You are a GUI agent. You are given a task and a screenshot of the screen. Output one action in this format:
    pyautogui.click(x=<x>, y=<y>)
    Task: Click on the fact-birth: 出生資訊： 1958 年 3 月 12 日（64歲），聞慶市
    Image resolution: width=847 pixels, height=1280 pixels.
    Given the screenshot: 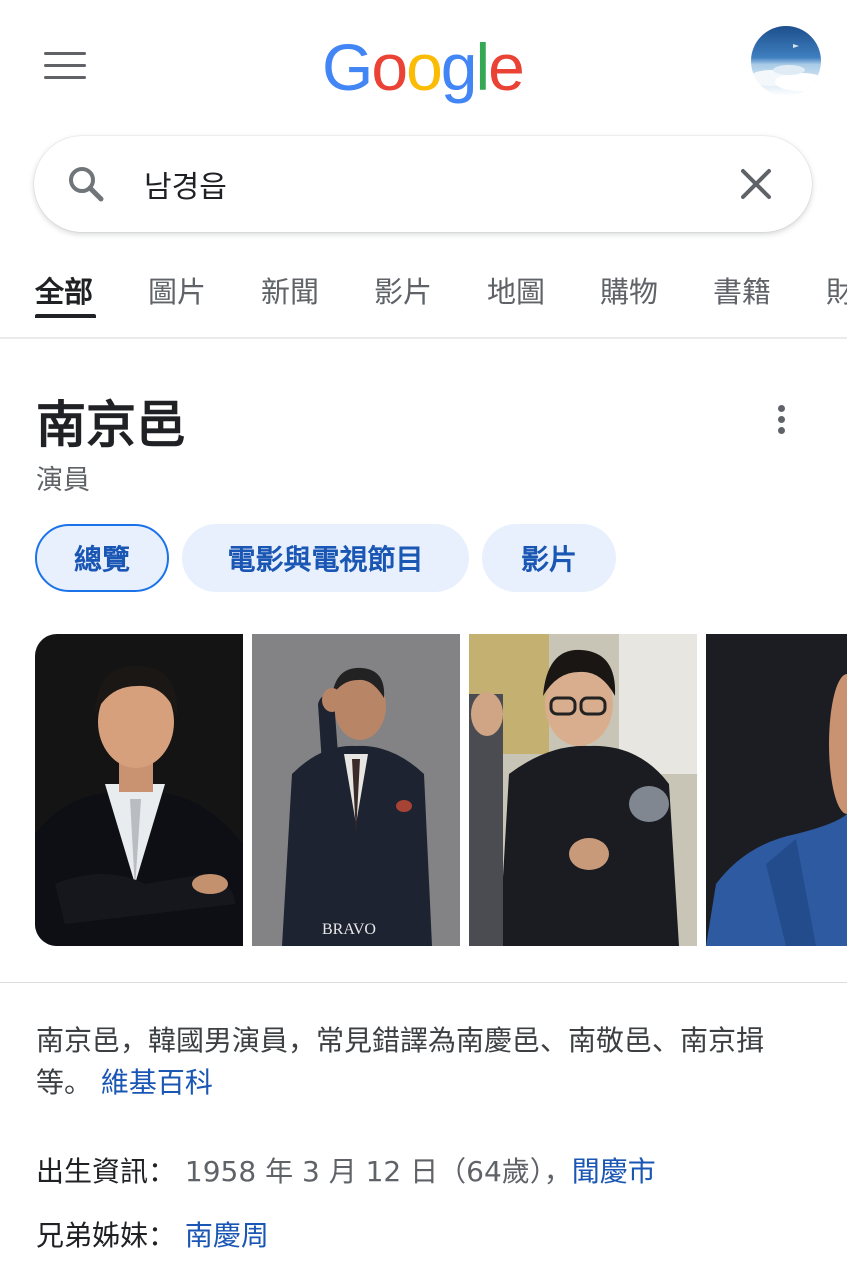 What is the action you would take?
    pyautogui.click(x=346, y=1170)
    